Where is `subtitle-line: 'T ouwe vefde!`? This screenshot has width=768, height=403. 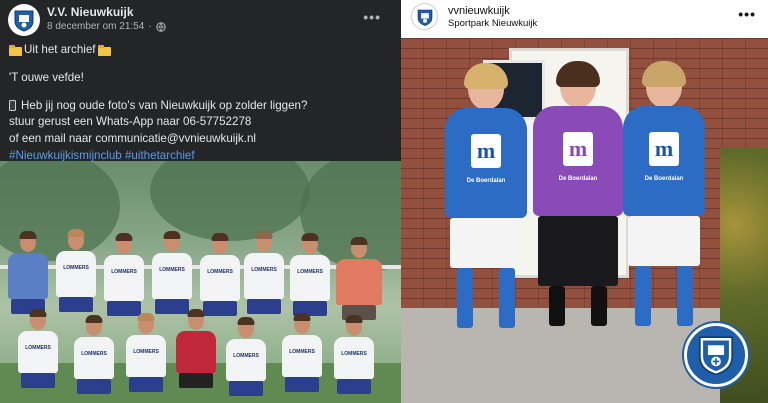
subtitle-line: 'T ouwe vefde! is located at coordinates (46, 77).